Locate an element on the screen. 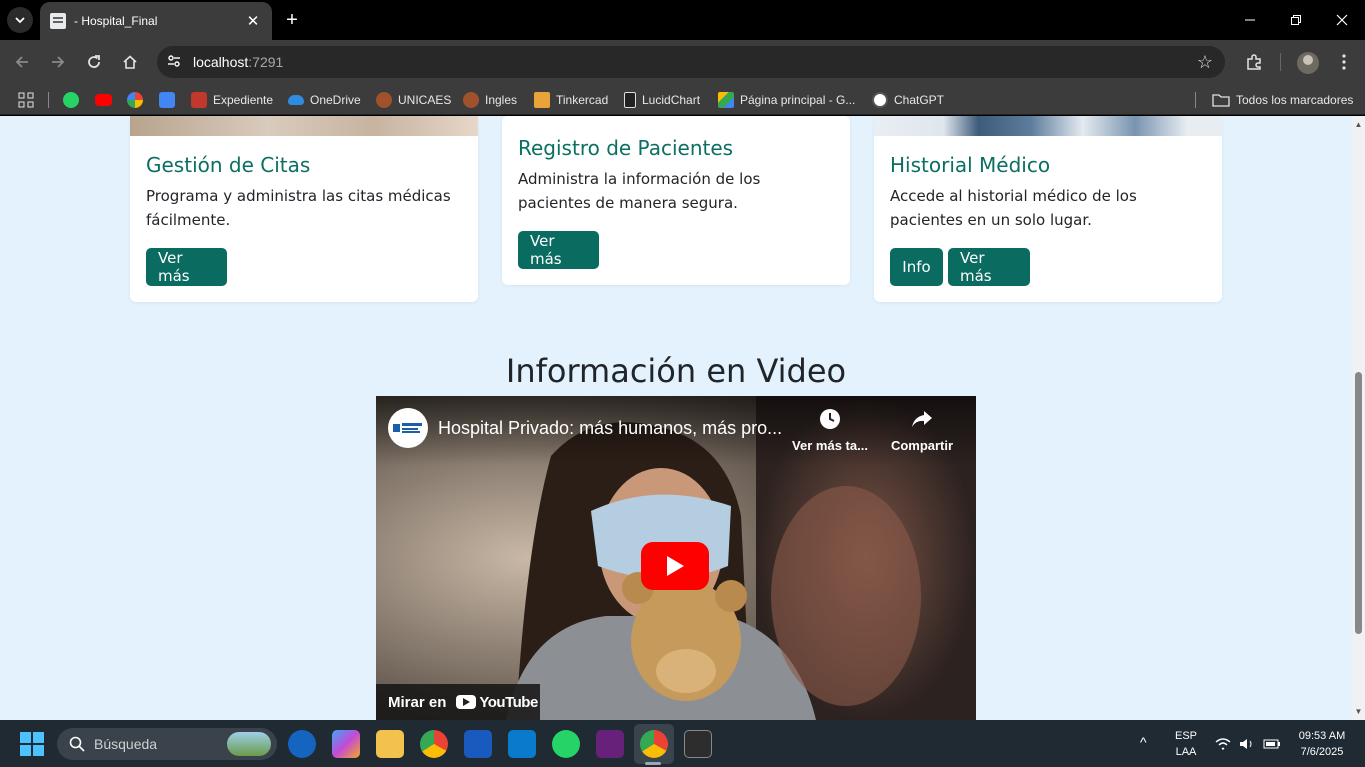 This screenshot has height=767, width=1365. home-button is located at coordinates (130, 62).